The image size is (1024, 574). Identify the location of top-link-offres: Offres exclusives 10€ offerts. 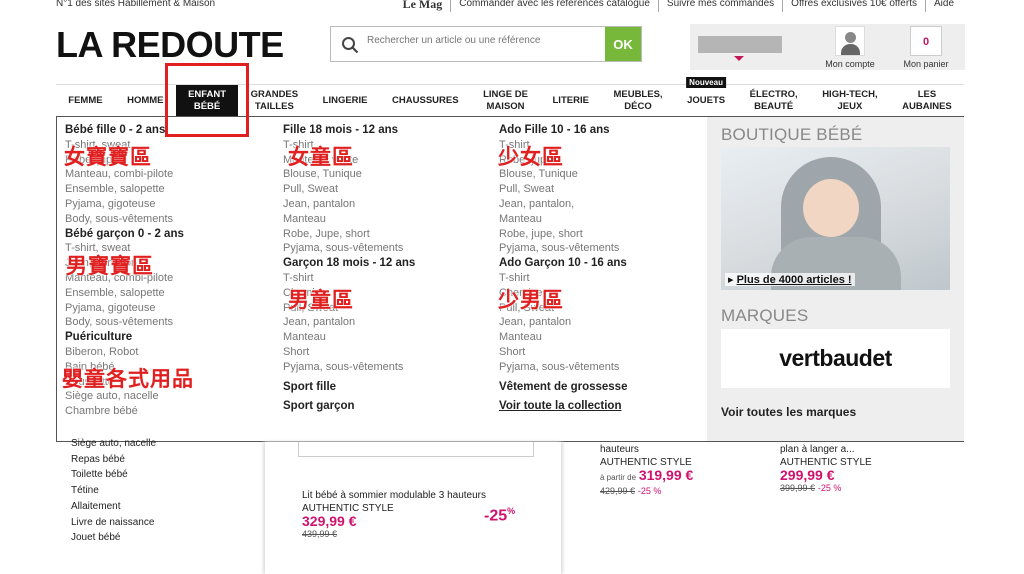
(853, 6).